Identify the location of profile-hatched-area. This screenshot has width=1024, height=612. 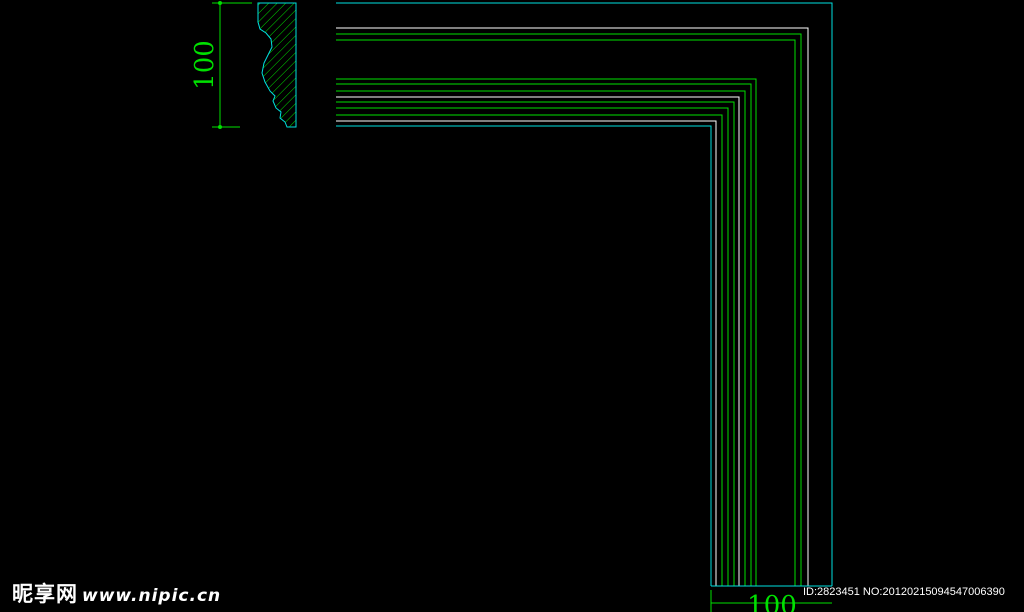
(277, 65).